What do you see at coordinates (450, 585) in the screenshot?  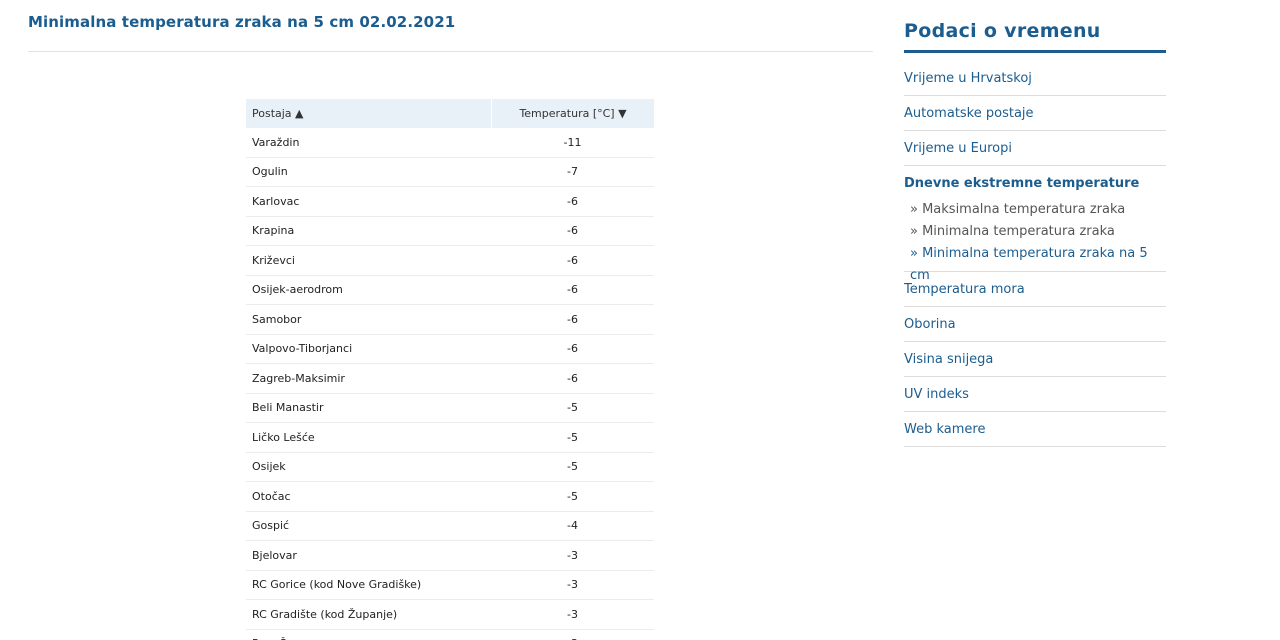 I see `table-row: RC Gorice (kod Nove Gradiške) -3` at bounding box center [450, 585].